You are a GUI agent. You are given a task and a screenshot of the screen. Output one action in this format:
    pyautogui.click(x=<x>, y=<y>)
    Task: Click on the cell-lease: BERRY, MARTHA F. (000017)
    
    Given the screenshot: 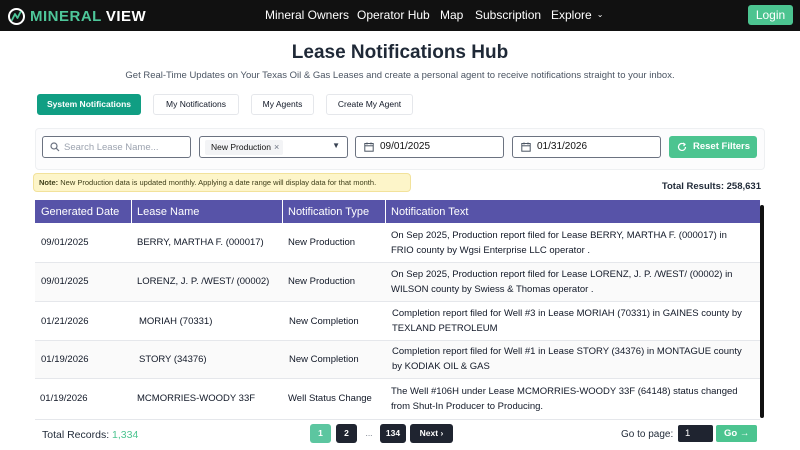 What is the action you would take?
    pyautogui.click(x=200, y=242)
    